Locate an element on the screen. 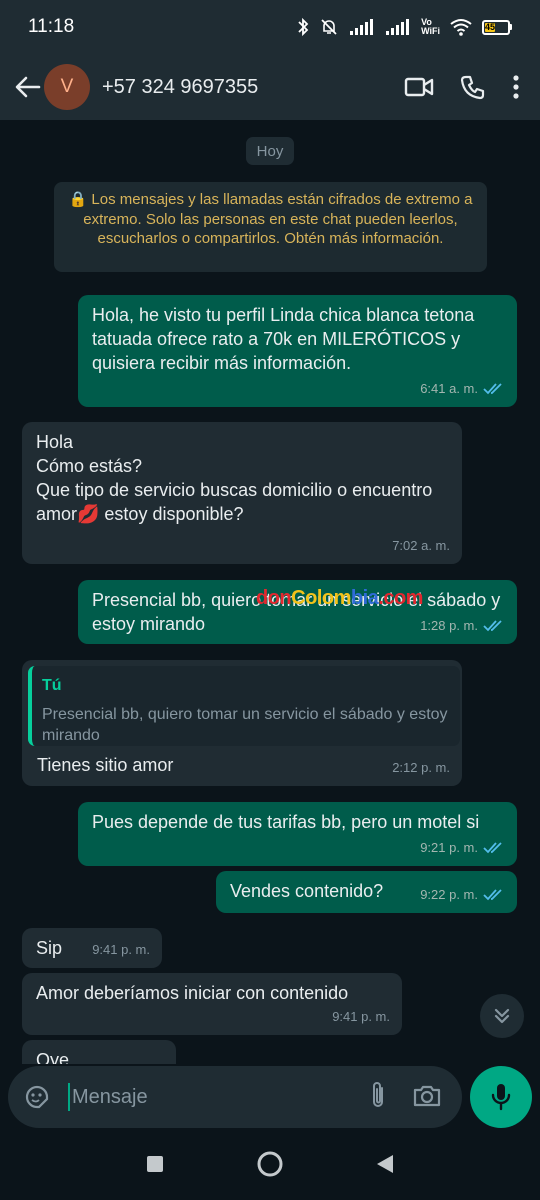  message-time: 1:28 p. m. is located at coordinates (449, 625).